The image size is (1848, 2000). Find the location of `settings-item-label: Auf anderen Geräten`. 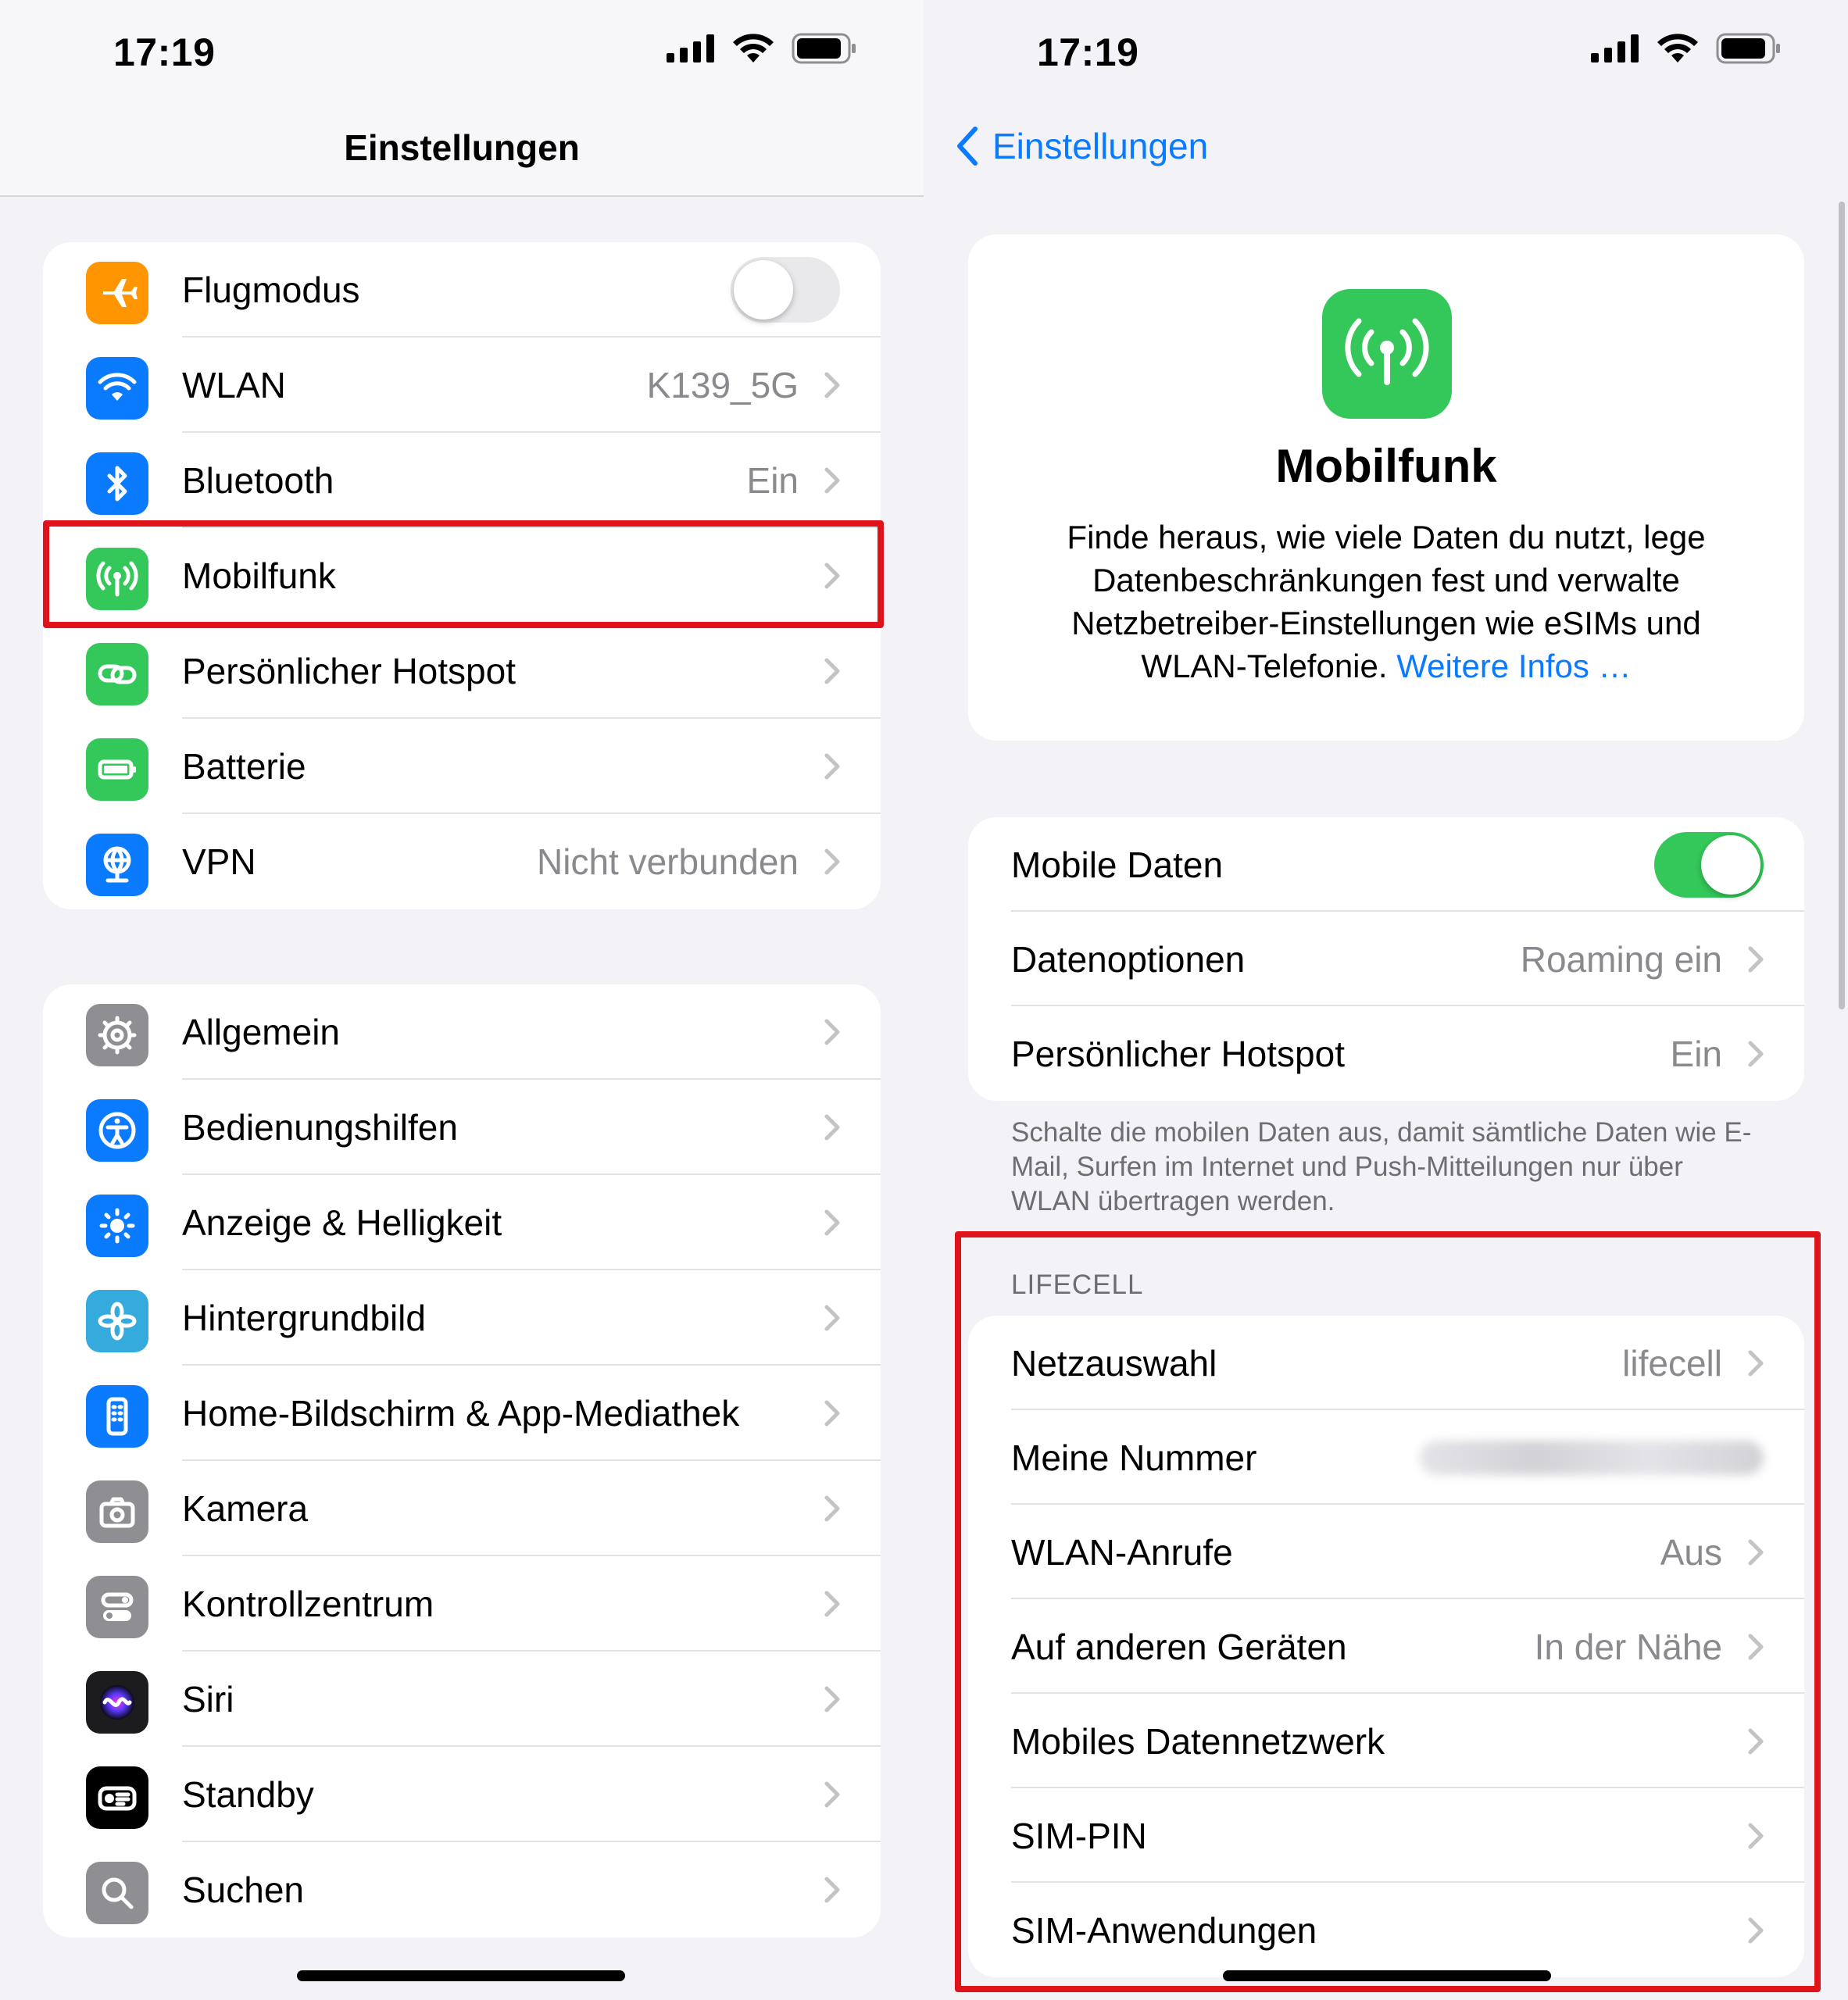

settings-item-label: Auf anderen Geräten is located at coordinates (1179, 1646).